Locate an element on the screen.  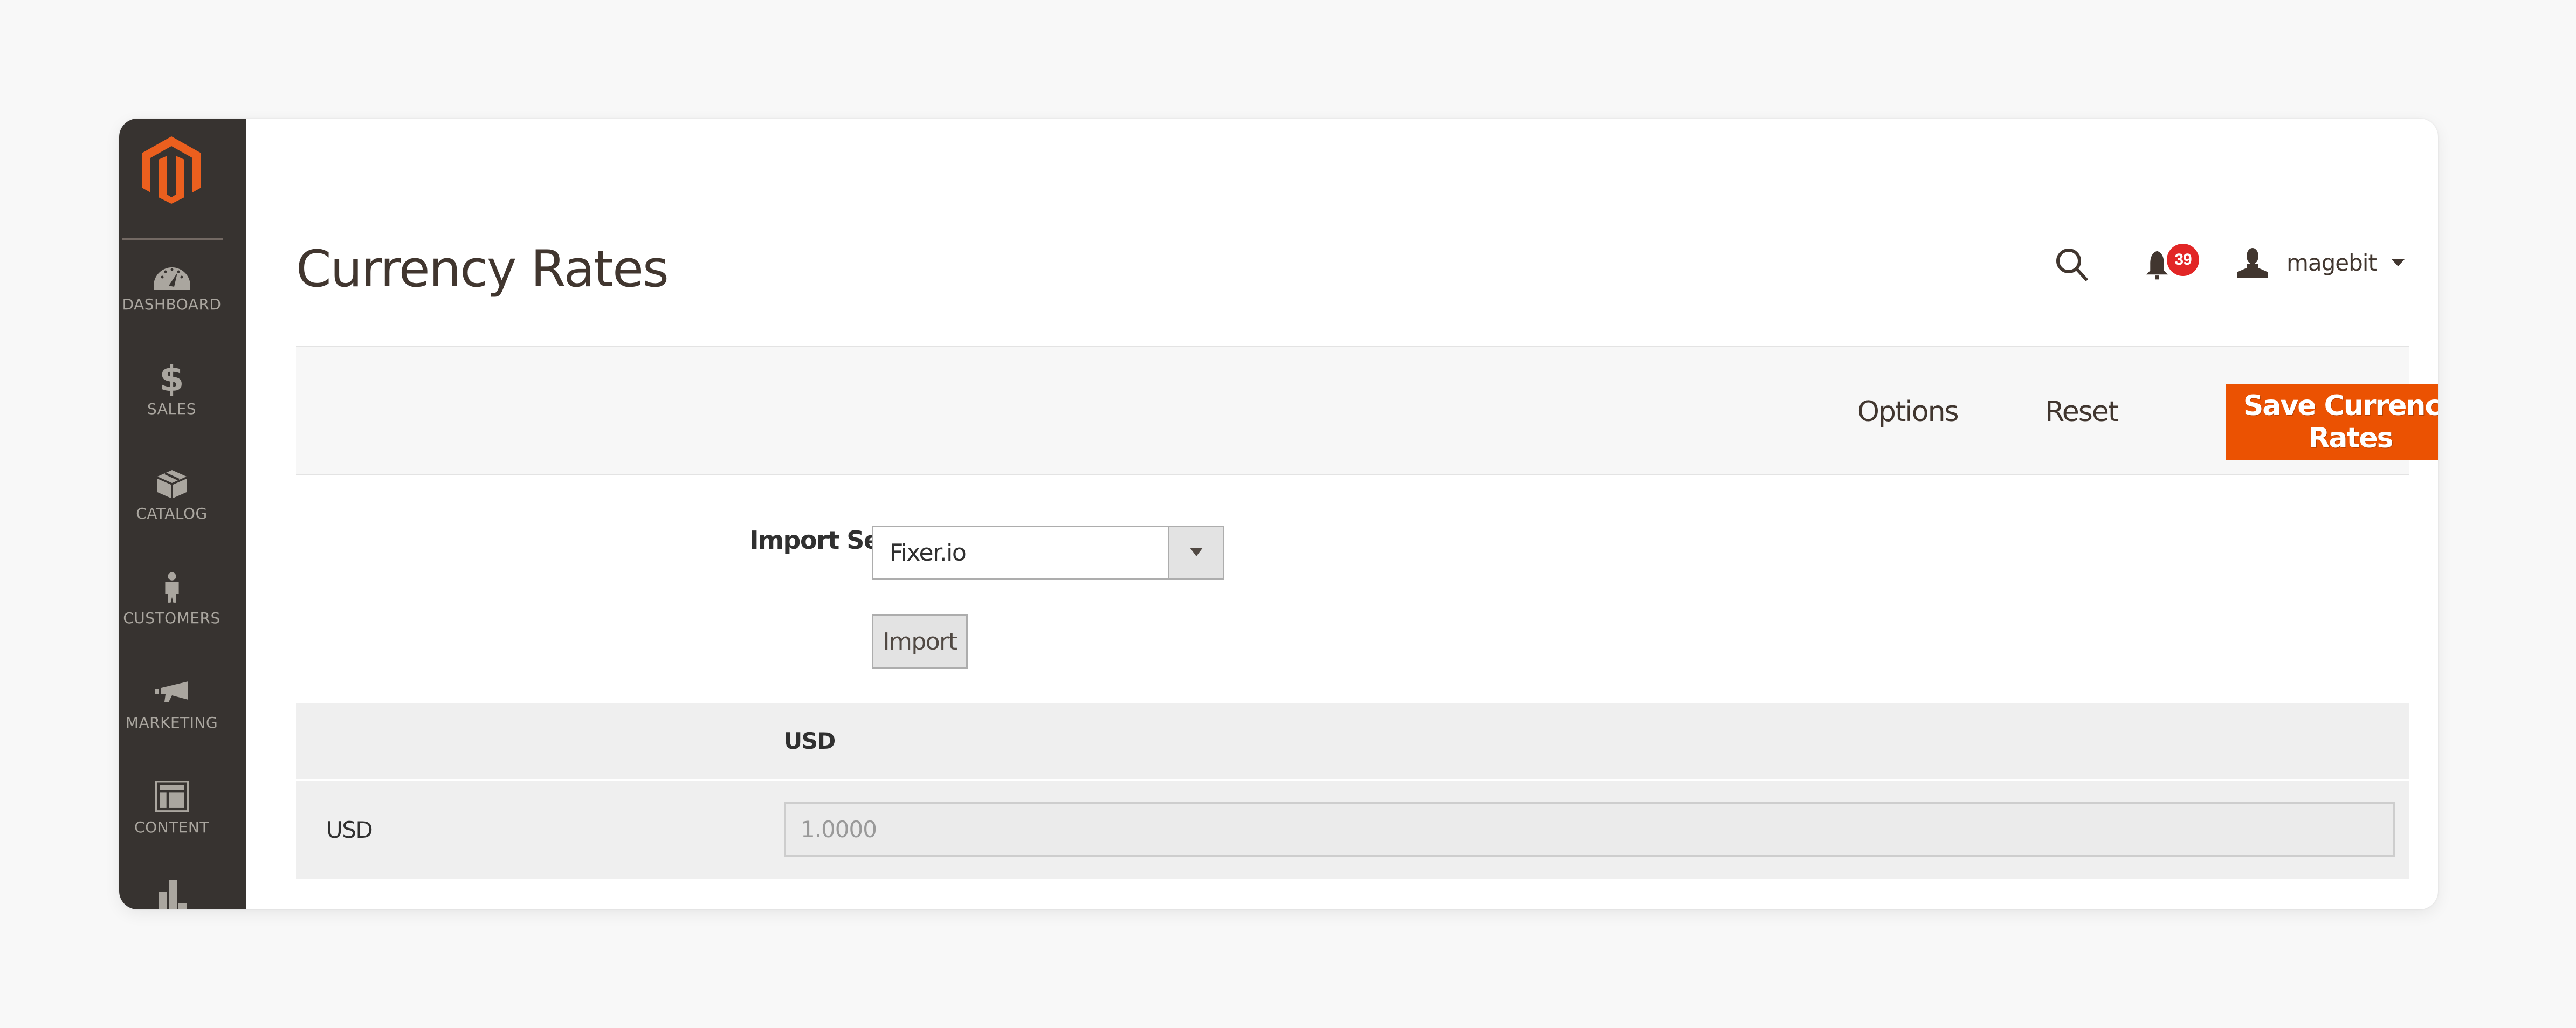
sidebar-item-label: CONTENT is located at coordinates (171, 827).